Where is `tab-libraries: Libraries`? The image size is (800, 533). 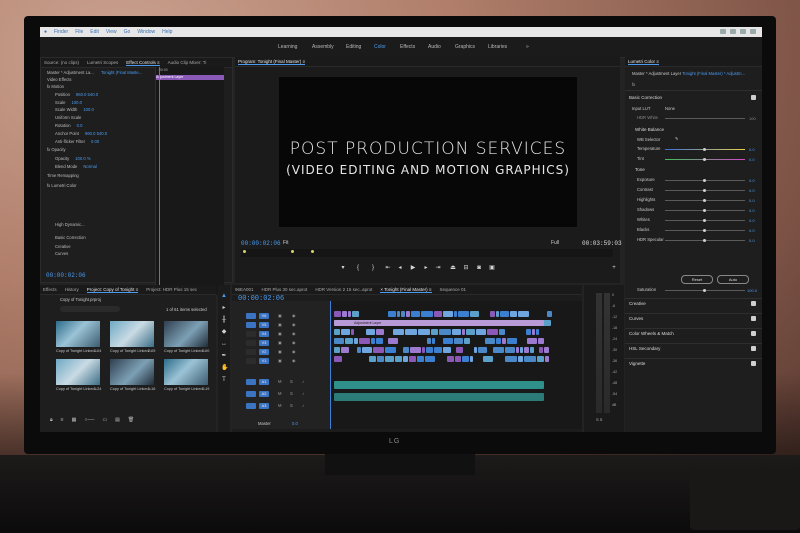 tab-libraries: Libraries is located at coordinates (497, 47).